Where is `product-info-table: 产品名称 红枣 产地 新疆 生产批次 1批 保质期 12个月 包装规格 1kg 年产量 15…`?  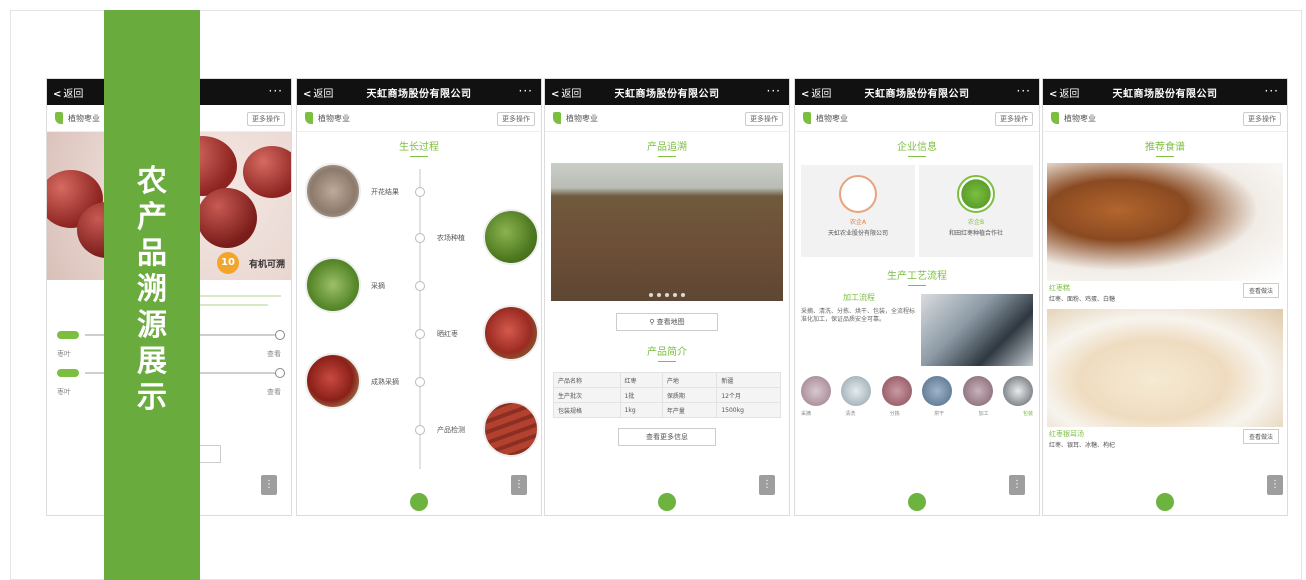
product-info-table: 产品名称 红枣 产地 新疆 生产批次 1批 保质期 12个月 包装规格 1kg 年产量 15… is located at coordinates (667, 395).